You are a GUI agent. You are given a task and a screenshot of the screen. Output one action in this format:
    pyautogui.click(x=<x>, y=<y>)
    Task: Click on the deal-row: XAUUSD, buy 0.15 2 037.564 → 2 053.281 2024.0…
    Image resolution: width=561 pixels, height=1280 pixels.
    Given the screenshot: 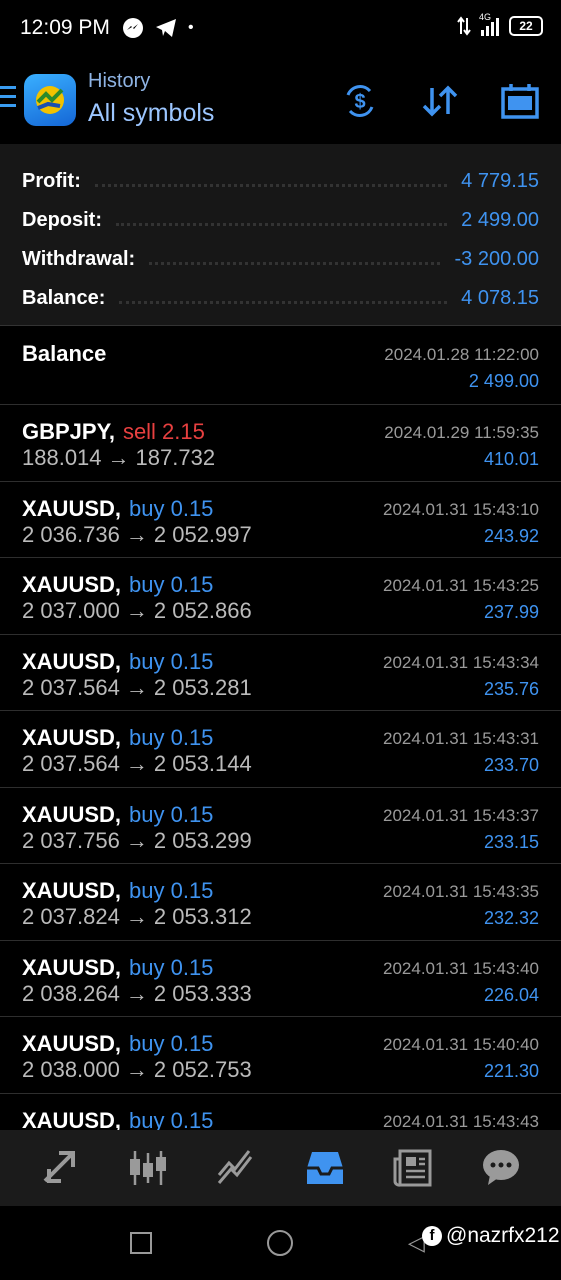 What is the action you would take?
    pyautogui.click(x=280, y=673)
    